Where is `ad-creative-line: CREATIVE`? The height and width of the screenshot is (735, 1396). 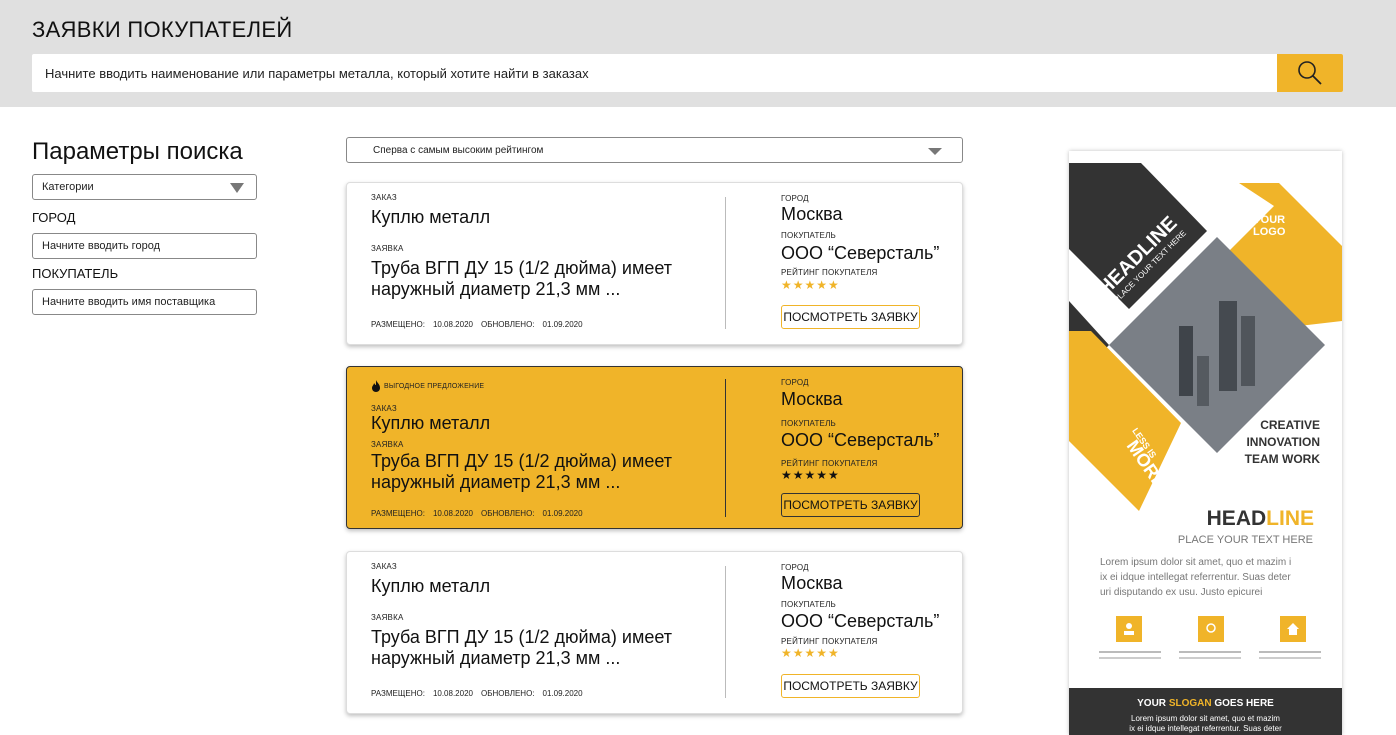
ad-creative-line: CREATIVE is located at coordinates (1290, 425).